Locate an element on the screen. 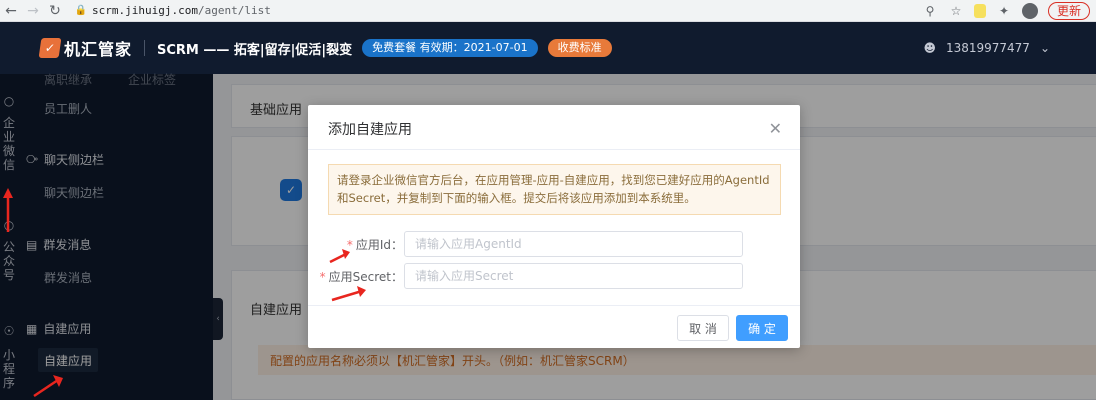 This screenshot has width=1096, height=400. logo-text: 机汇管家 is located at coordinates (98, 49).